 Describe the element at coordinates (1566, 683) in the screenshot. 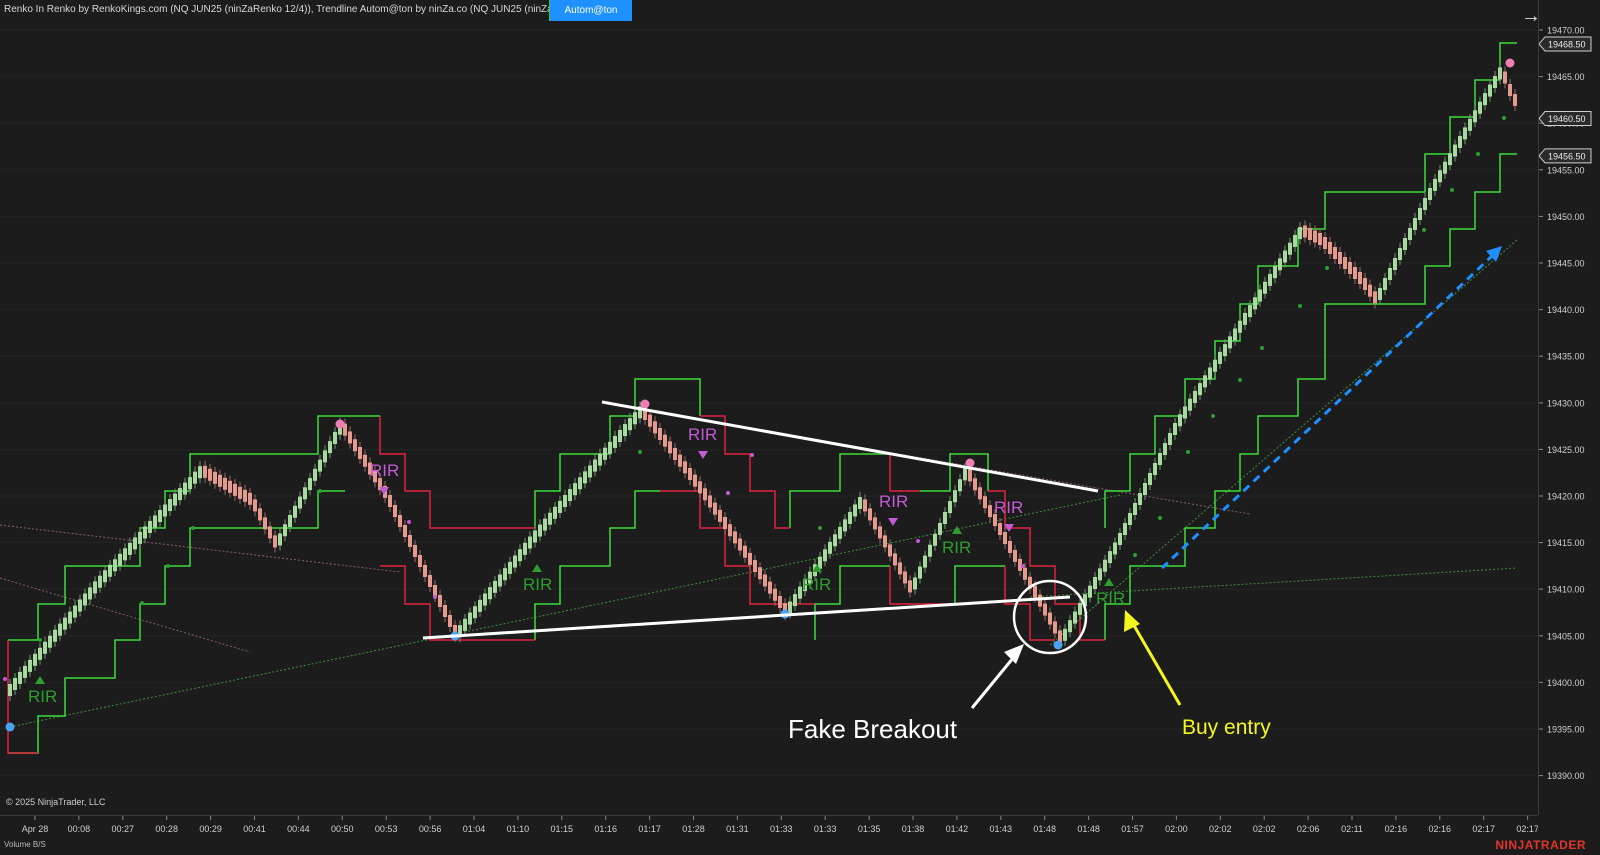

I see `price-tick-label: 19400.00` at that location.